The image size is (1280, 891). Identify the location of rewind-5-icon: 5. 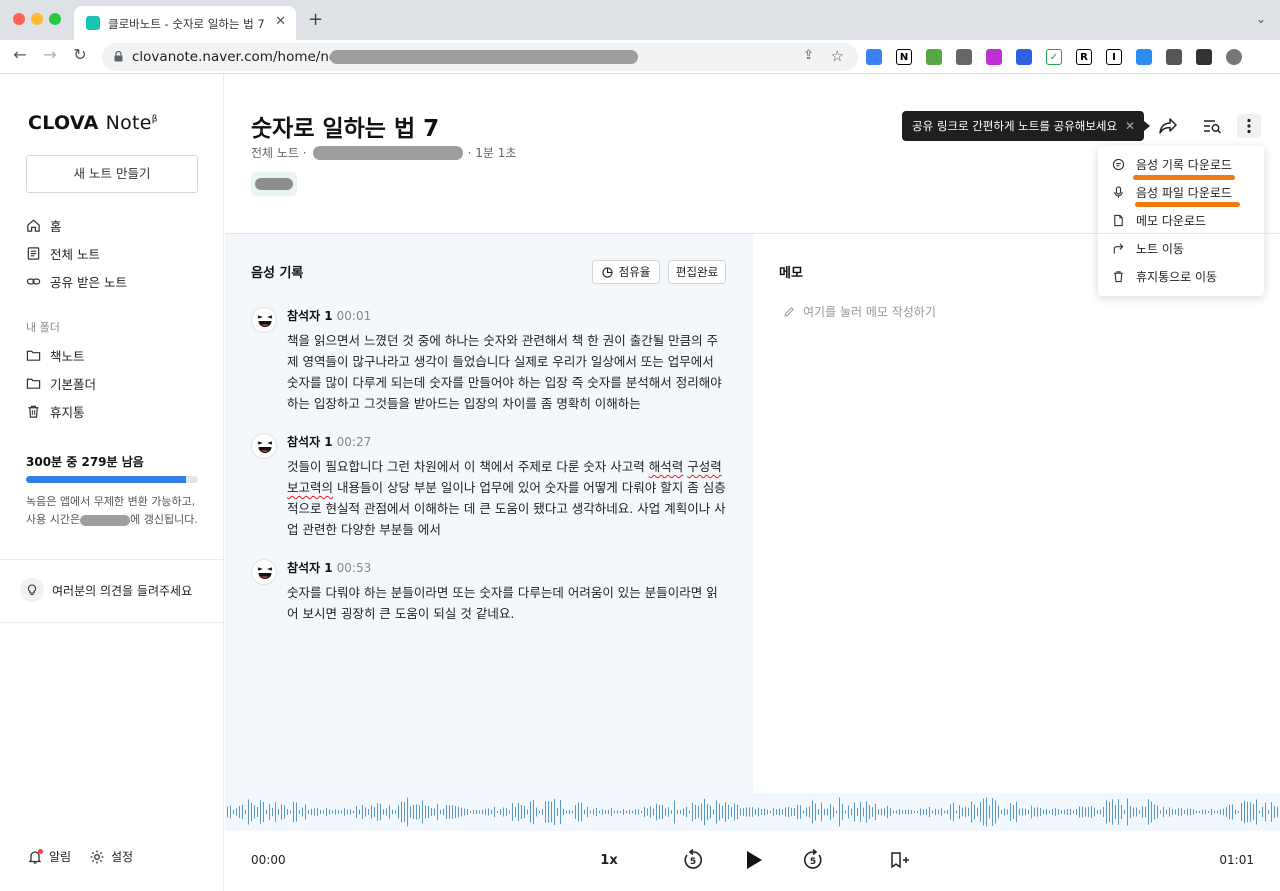
(693, 859).